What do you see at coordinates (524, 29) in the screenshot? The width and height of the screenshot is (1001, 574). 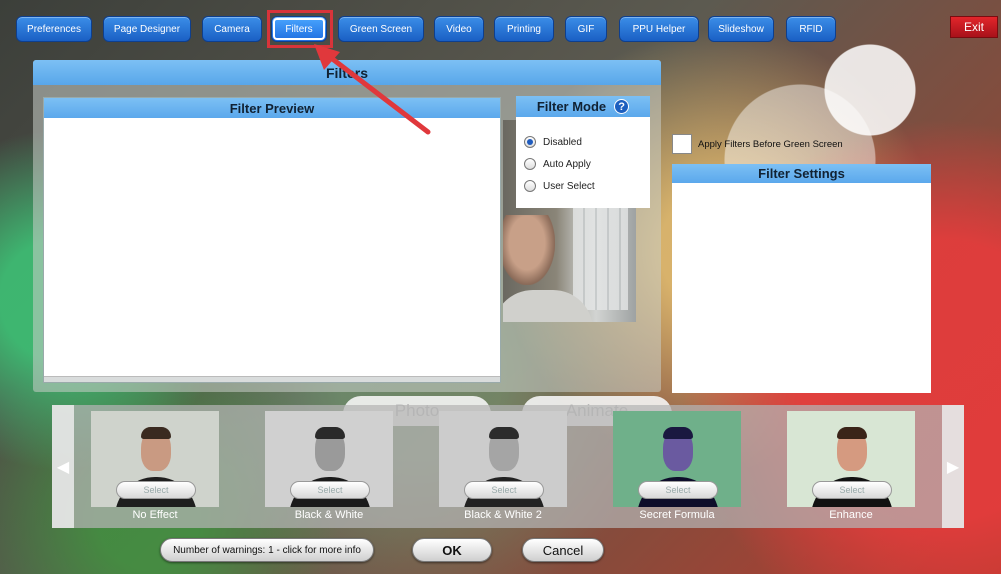 I see `tab-printing: Printing` at bounding box center [524, 29].